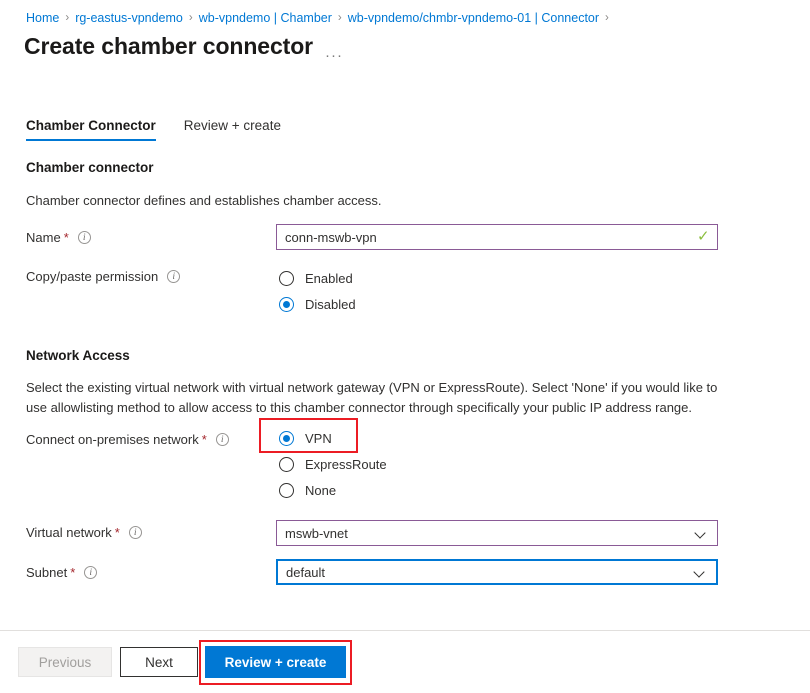  Describe the element at coordinates (275, 662) in the screenshot. I see `review-create-button: Review + create` at that location.